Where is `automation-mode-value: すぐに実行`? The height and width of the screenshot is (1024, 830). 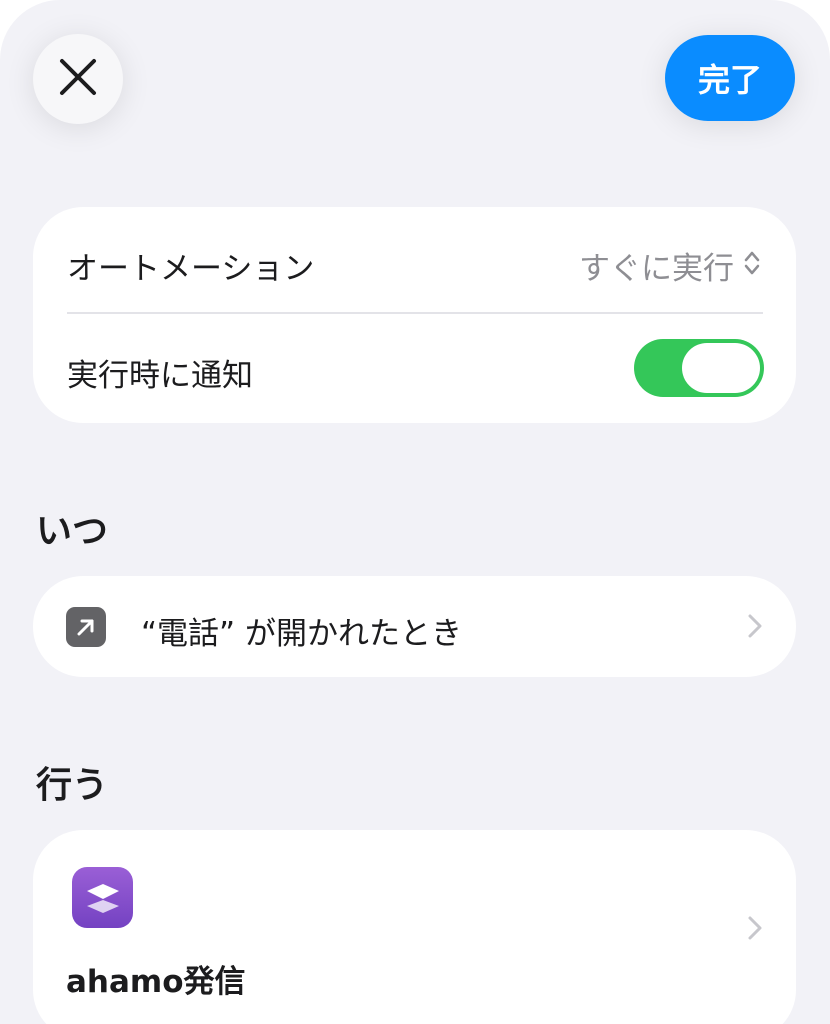
automation-mode-value: すぐに実行 is located at coordinates (656, 269).